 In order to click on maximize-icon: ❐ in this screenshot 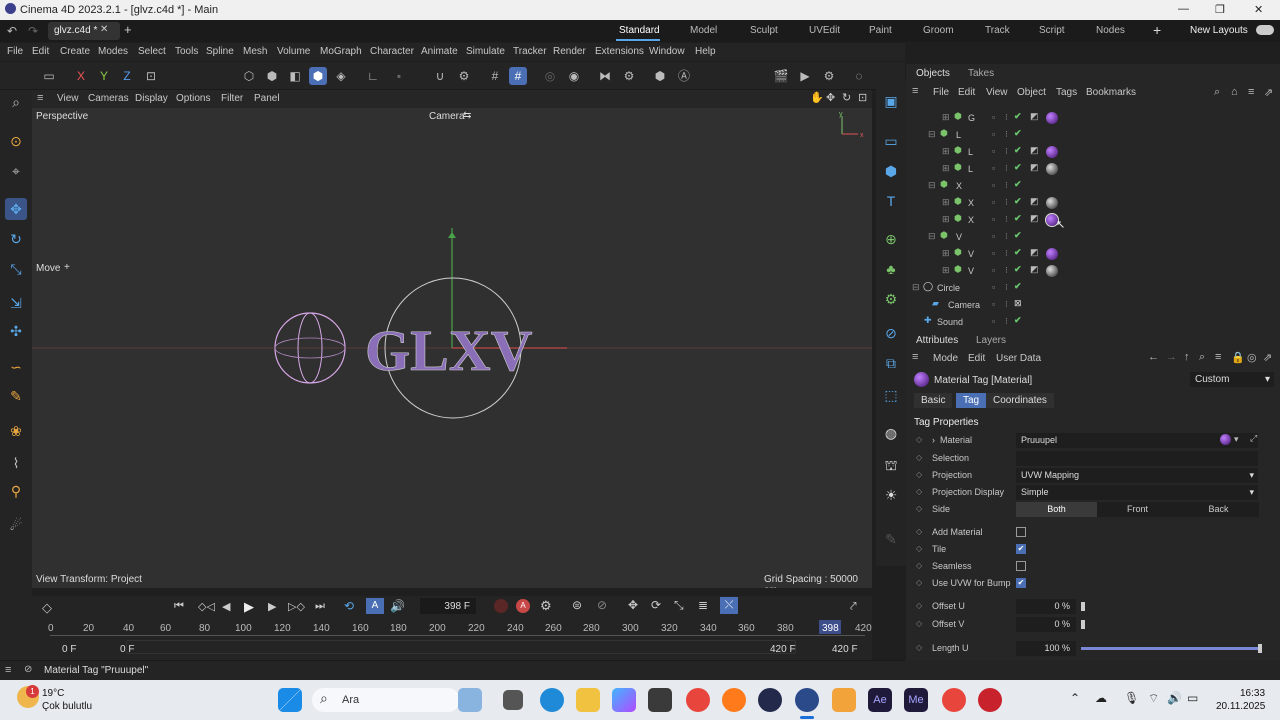, I will do `click(1220, 9)`.